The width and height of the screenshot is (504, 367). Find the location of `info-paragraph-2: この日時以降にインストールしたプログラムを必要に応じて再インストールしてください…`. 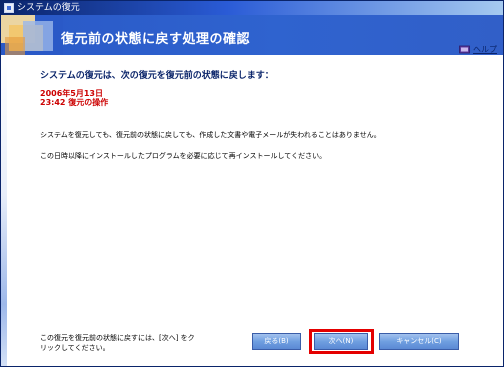

info-paragraph-2: この日時以降にインストールしたプログラムを必要に応じて再インストールしてください… is located at coordinates (183, 156).